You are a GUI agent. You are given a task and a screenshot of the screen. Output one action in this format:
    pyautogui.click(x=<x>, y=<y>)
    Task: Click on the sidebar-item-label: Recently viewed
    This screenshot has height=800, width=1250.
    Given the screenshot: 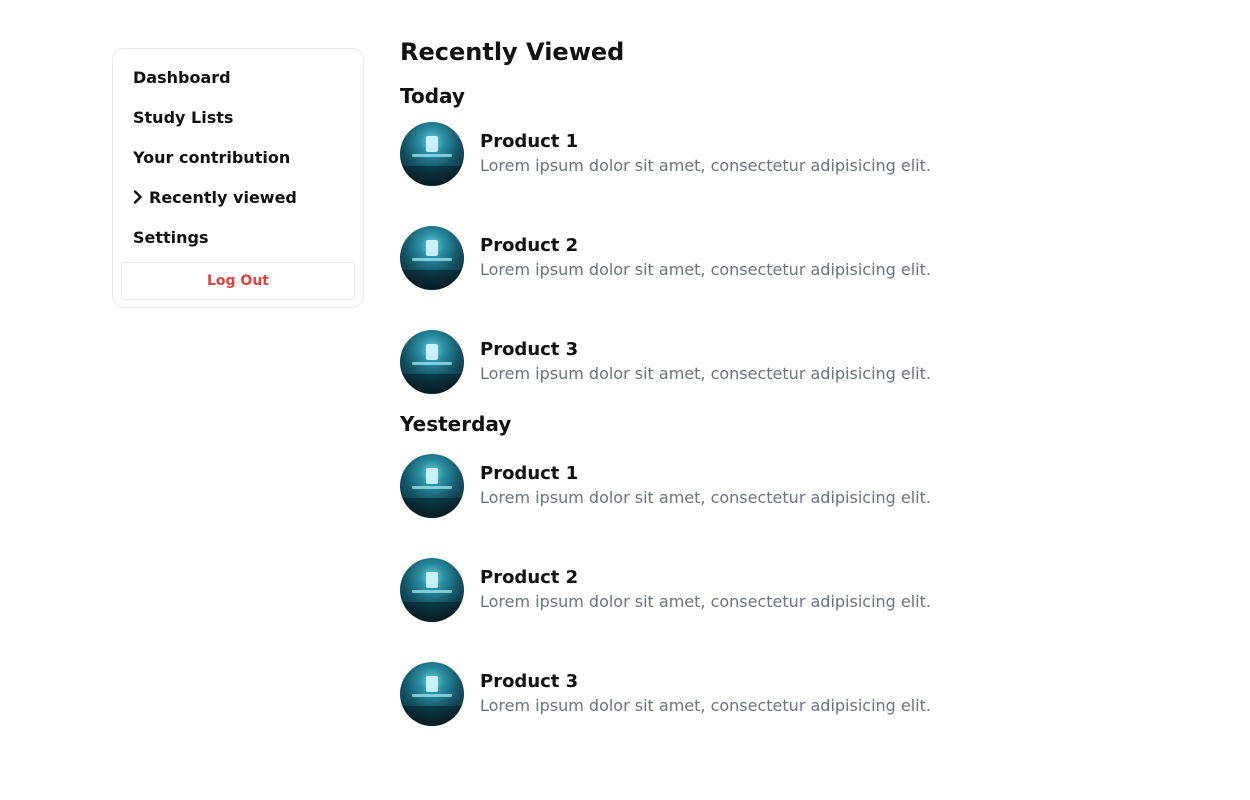 What is the action you would take?
    pyautogui.click(x=223, y=197)
    